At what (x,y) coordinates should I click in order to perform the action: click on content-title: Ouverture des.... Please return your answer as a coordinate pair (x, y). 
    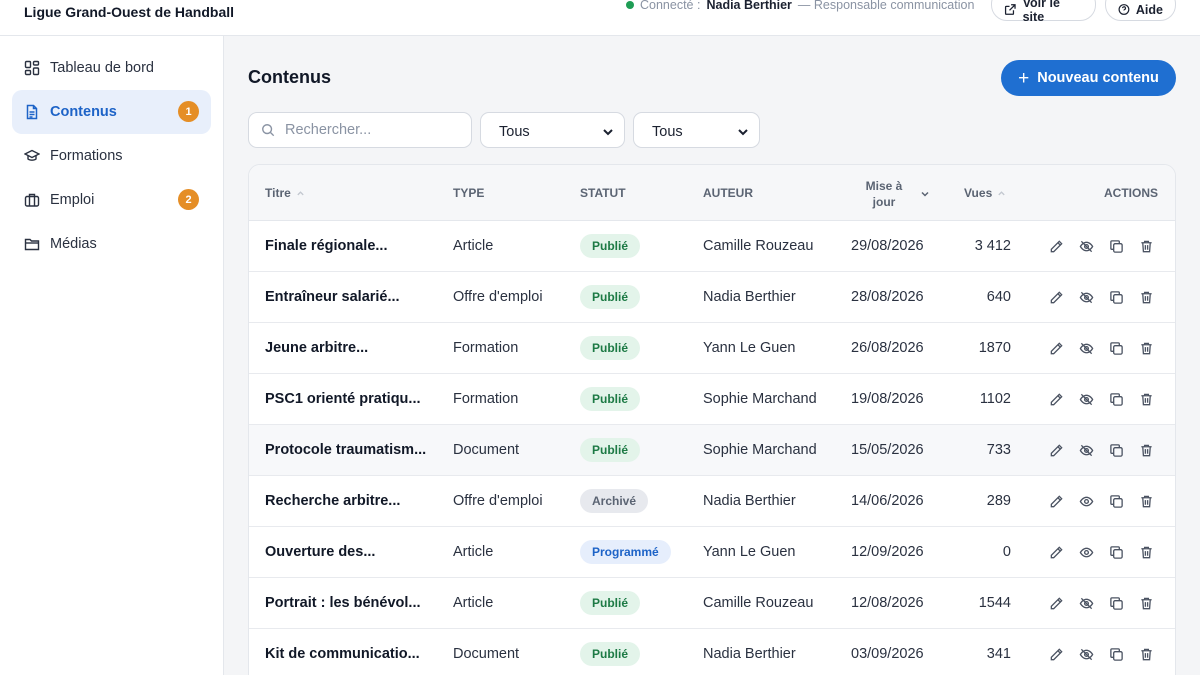
    Looking at the image, I should click on (320, 552).